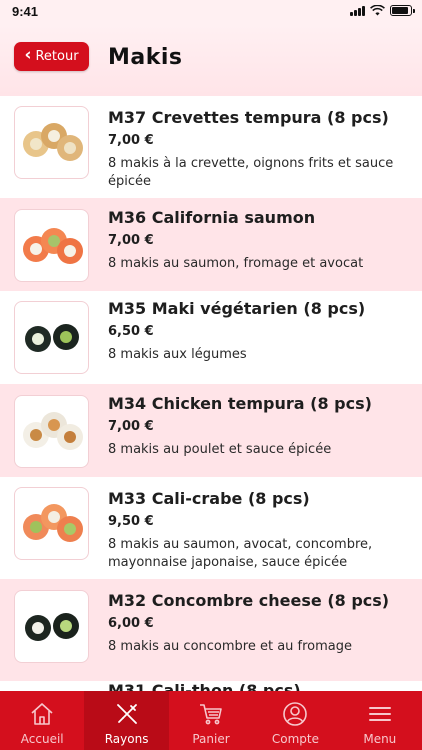 The width and height of the screenshot is (422, 750). I want to click on salmon-roll-photo, so click(51, 245).